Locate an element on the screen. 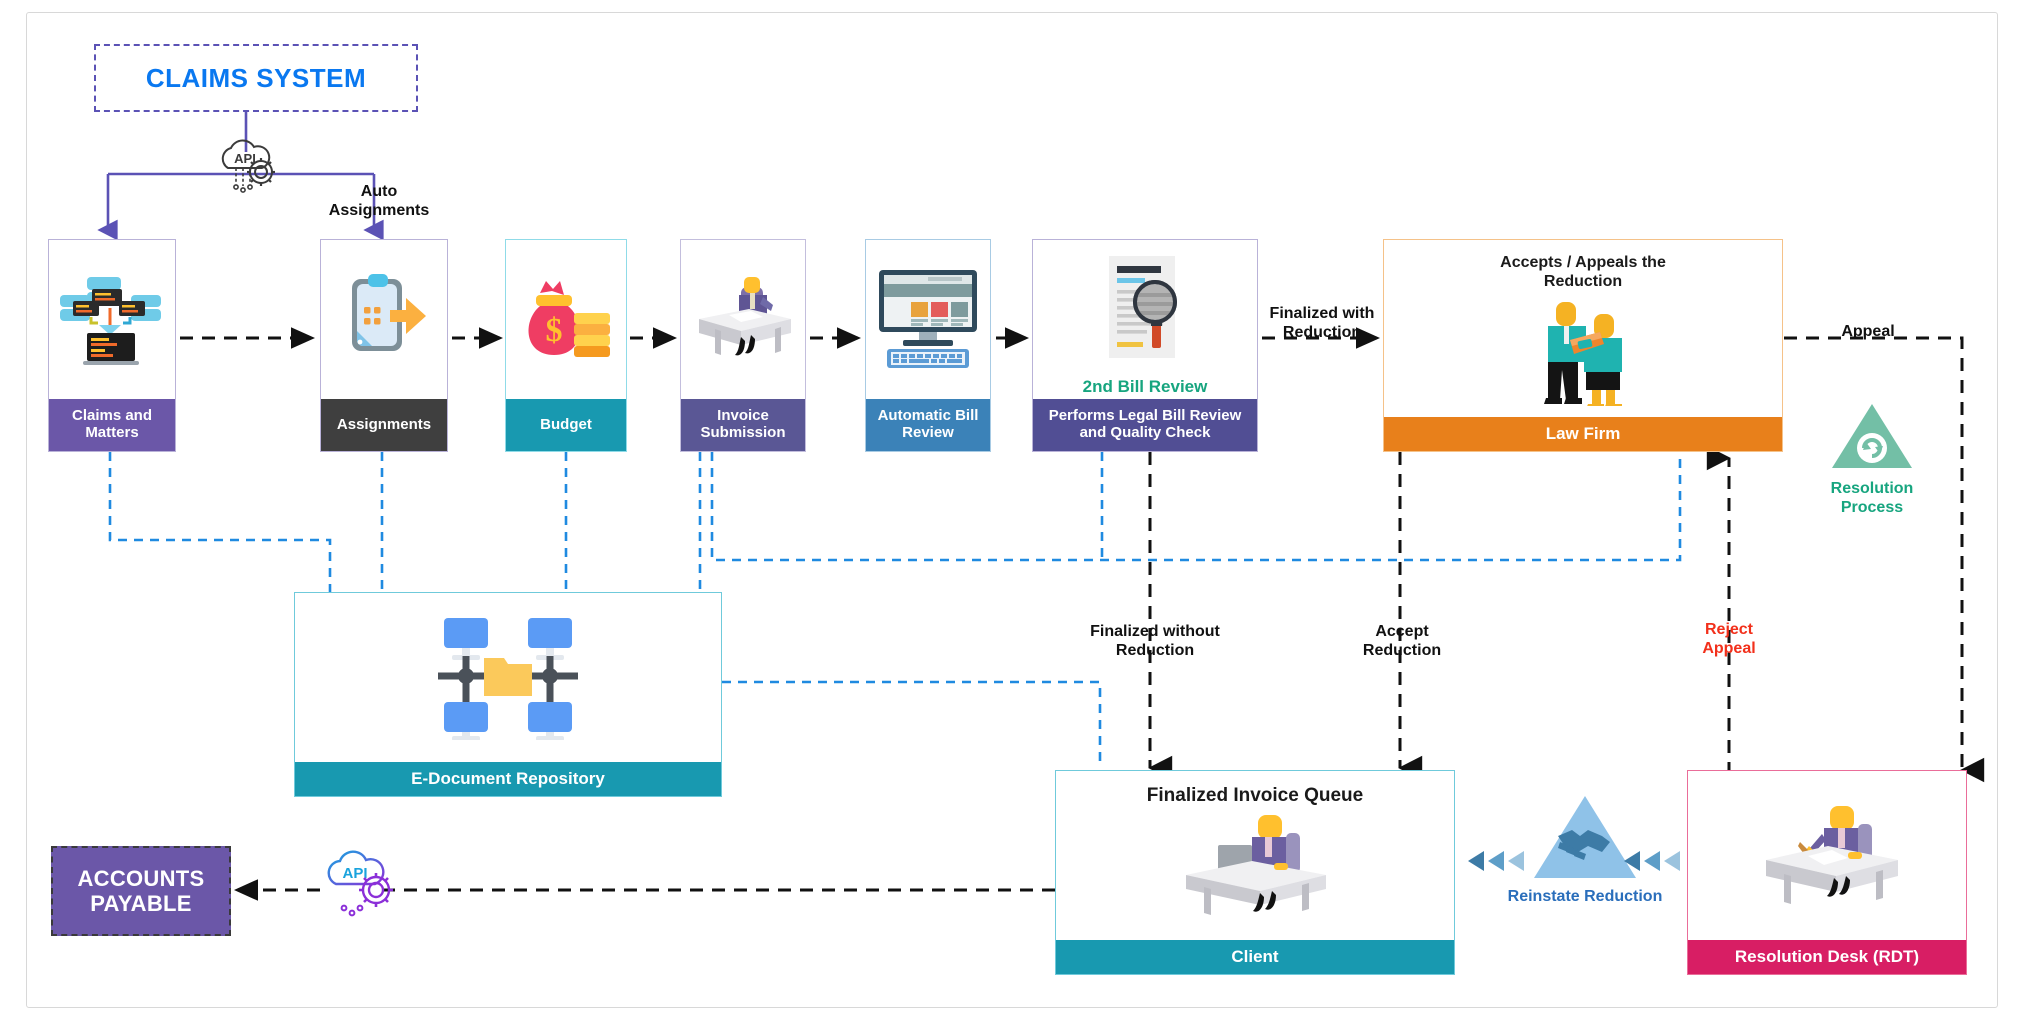 The height and width of the screenshot is (1022, 2026). node-e-document-repository: E-Document Repository is located at coordinates (508, 694).